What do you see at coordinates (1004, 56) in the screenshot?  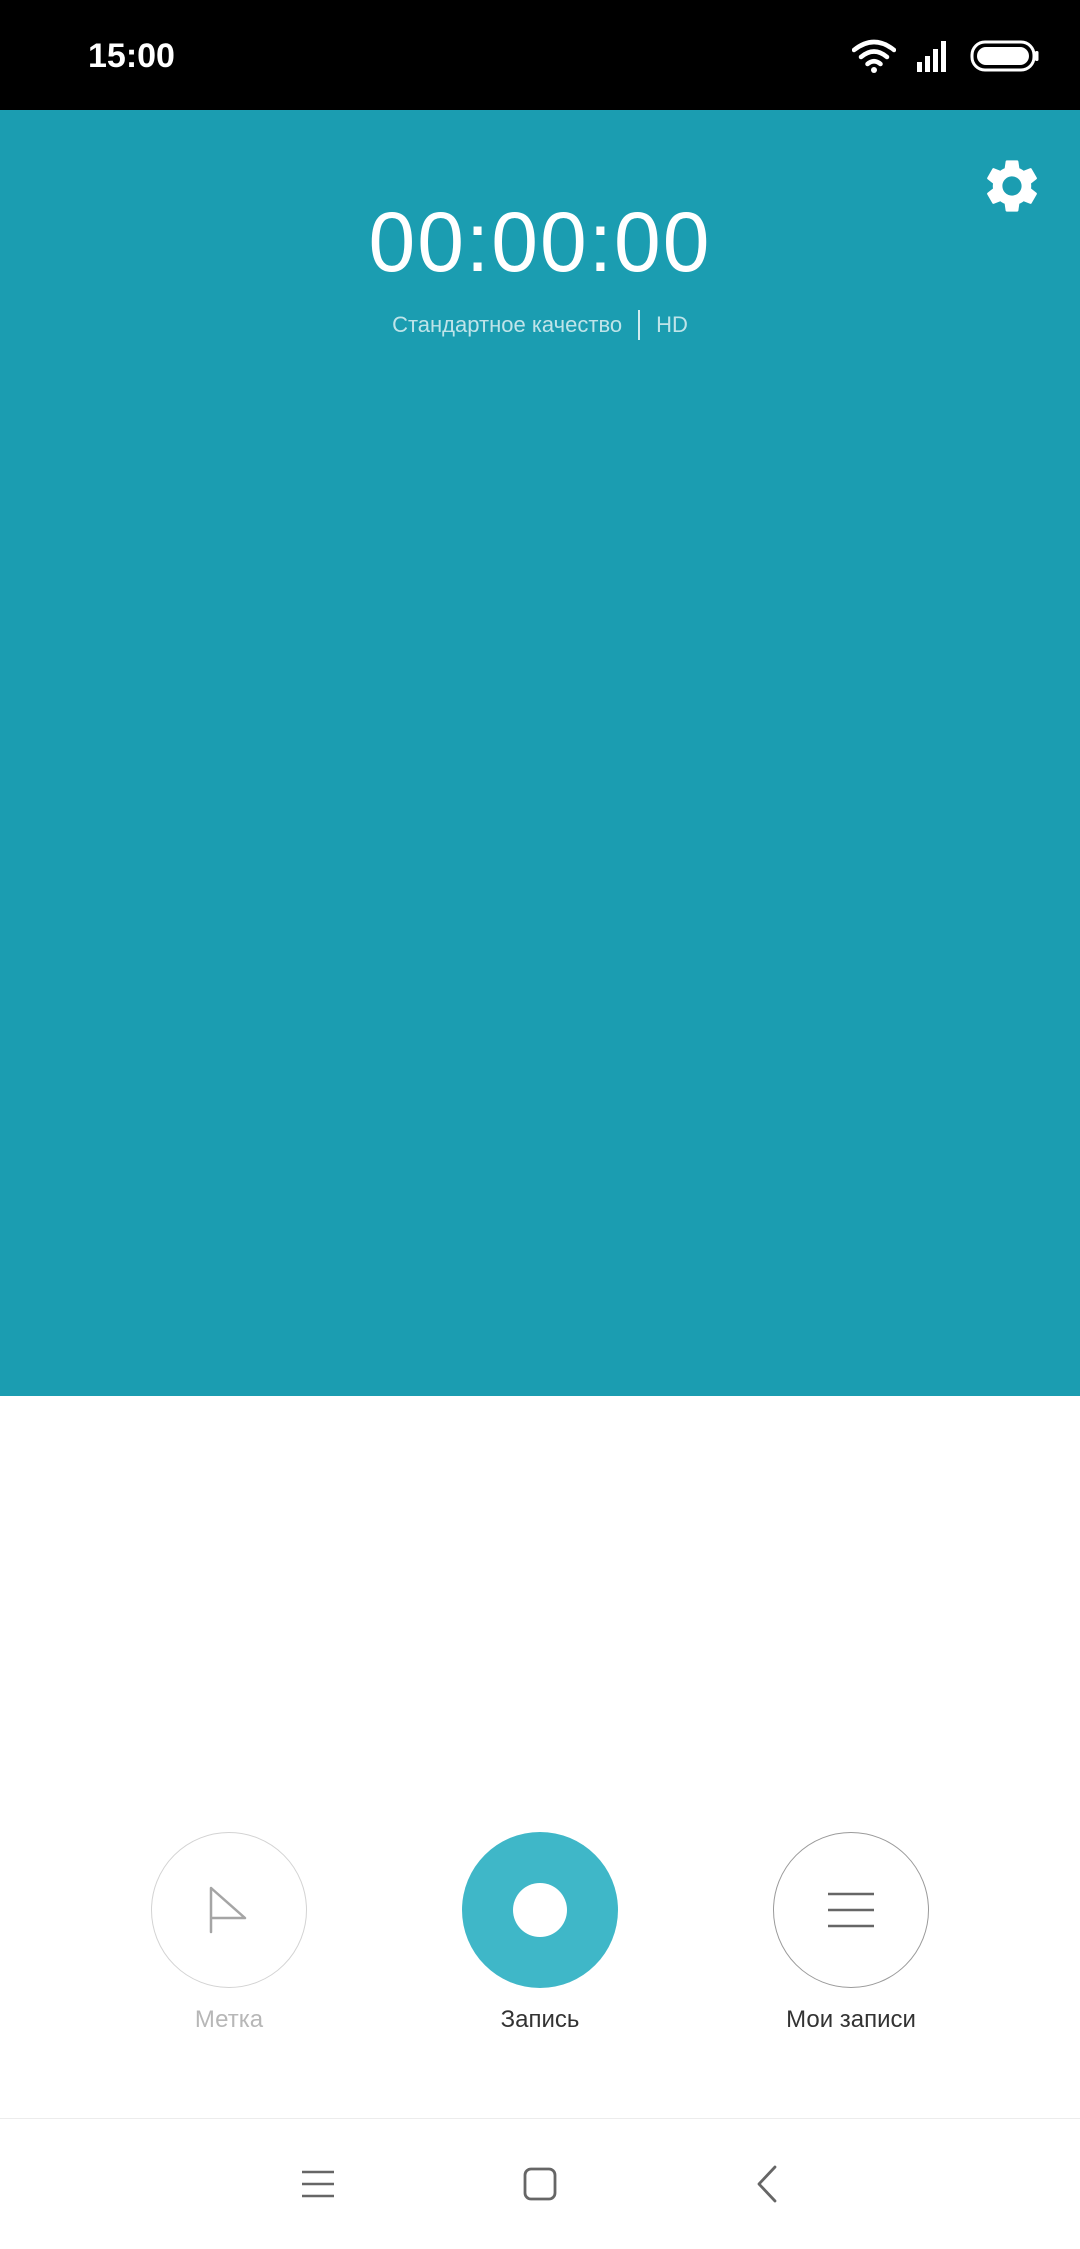 I see `battery-icon` at bounding box center [1004, 56].